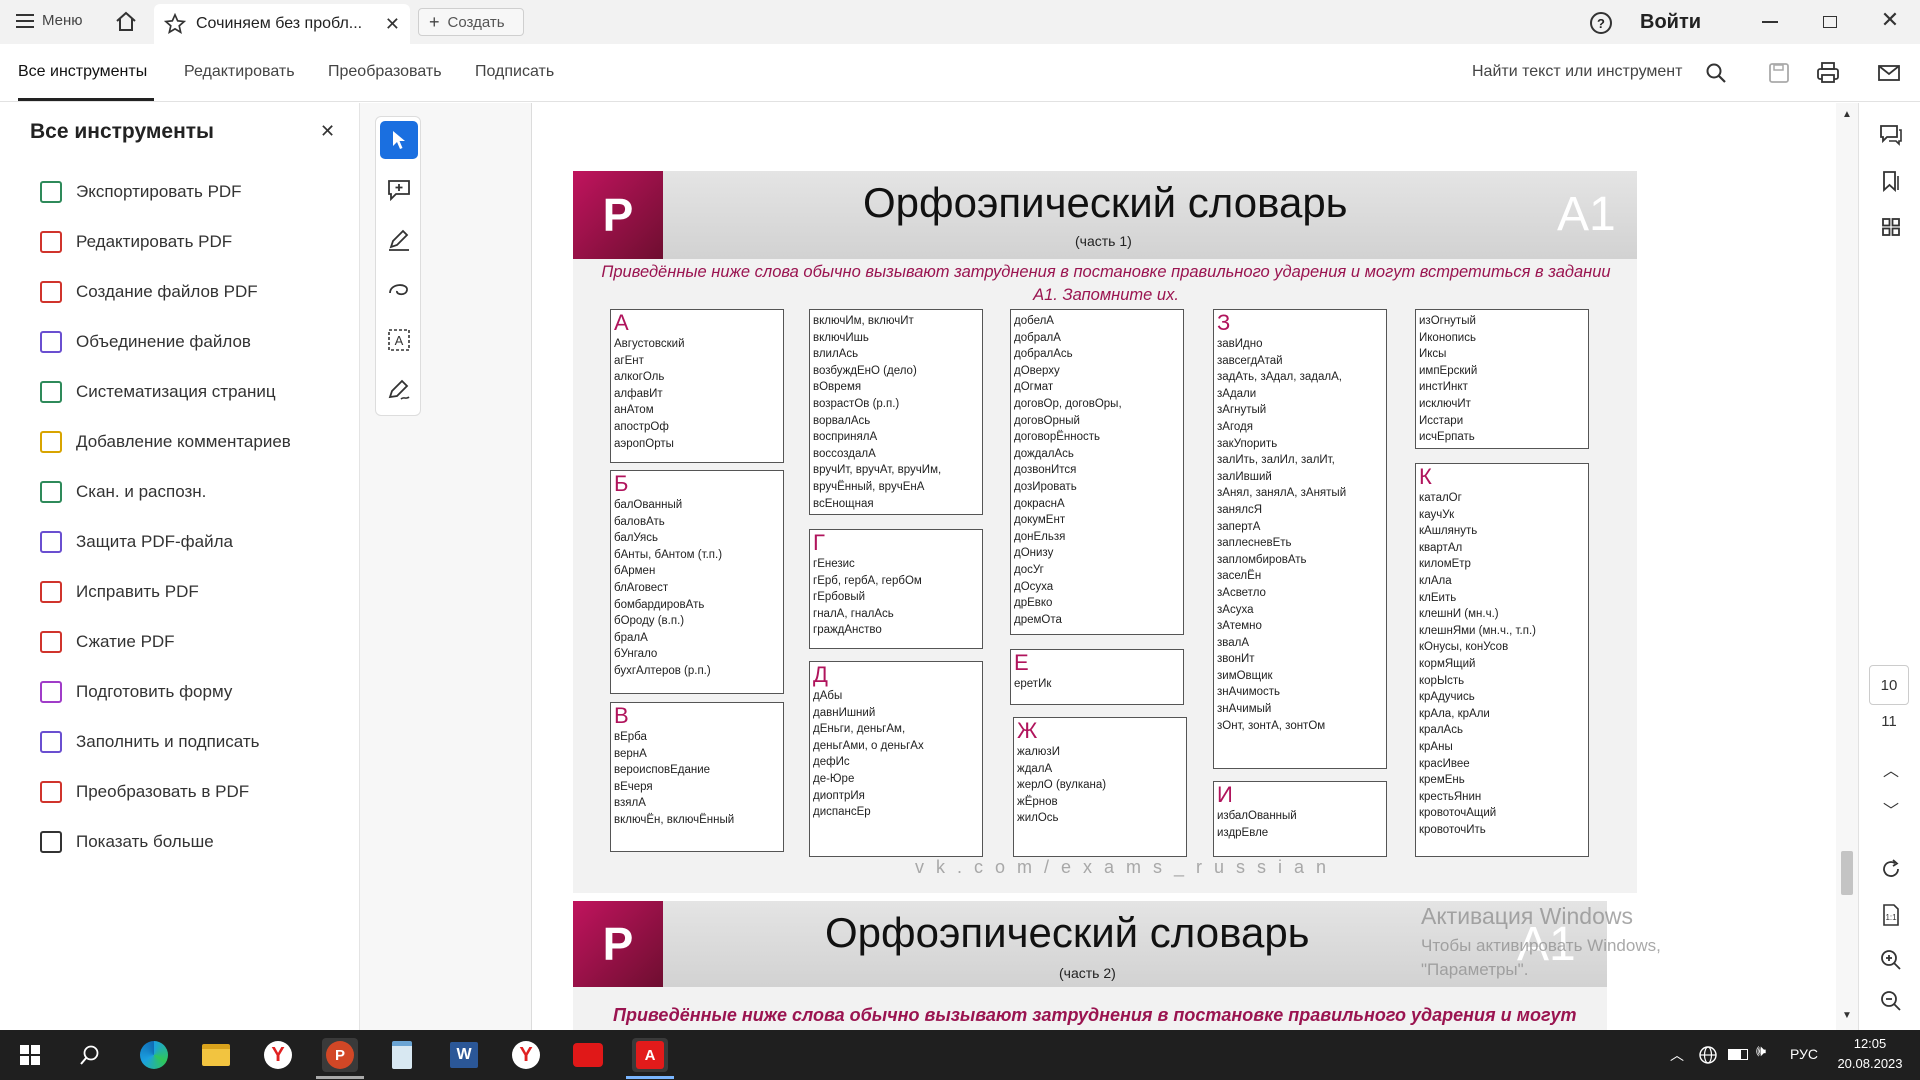 This screenshot has height=1080, width=1920. What do you see at coordinates (1708, 1055) in the screenshot?
I see `network-globe-icon` at bounding box center [1708, 1055].